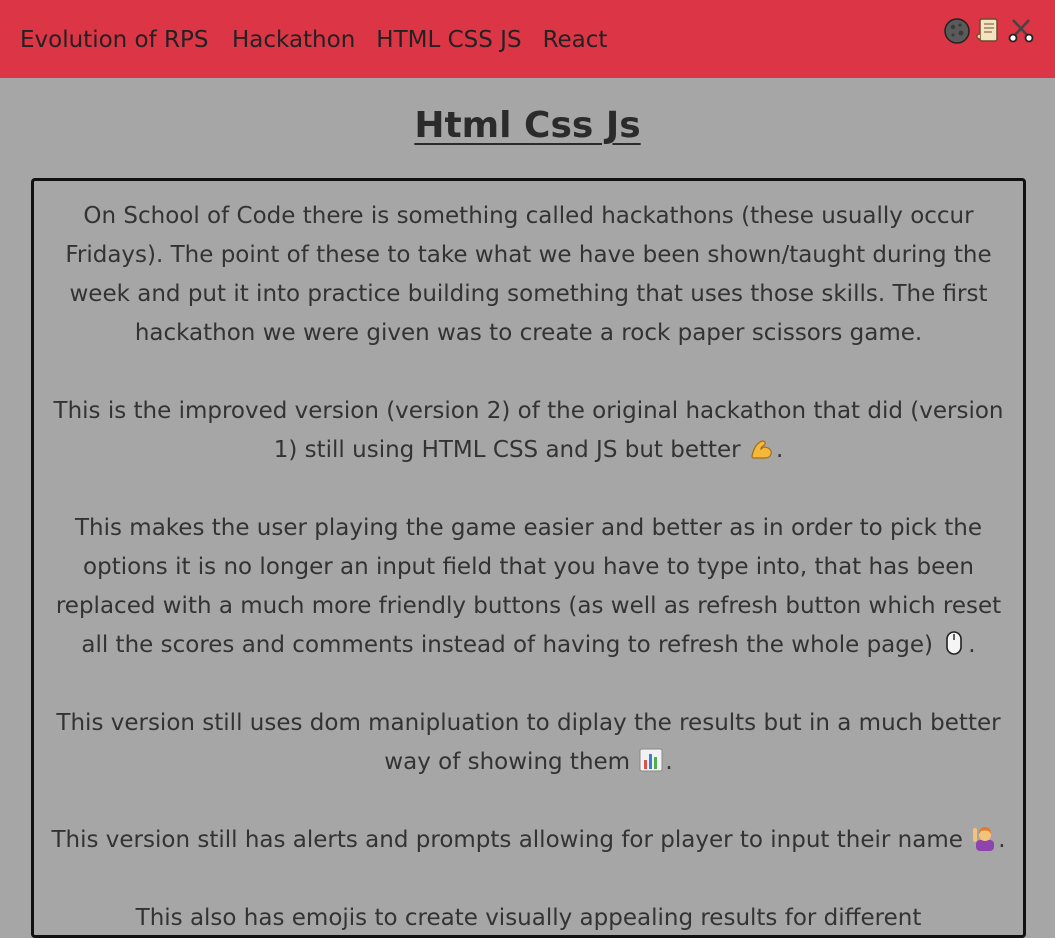 The width and height of the screenshot is (1055, 938). Describe the element at coordinates (984, 839) in the screenshot. I see `person-raising-hand-icon` at that location.